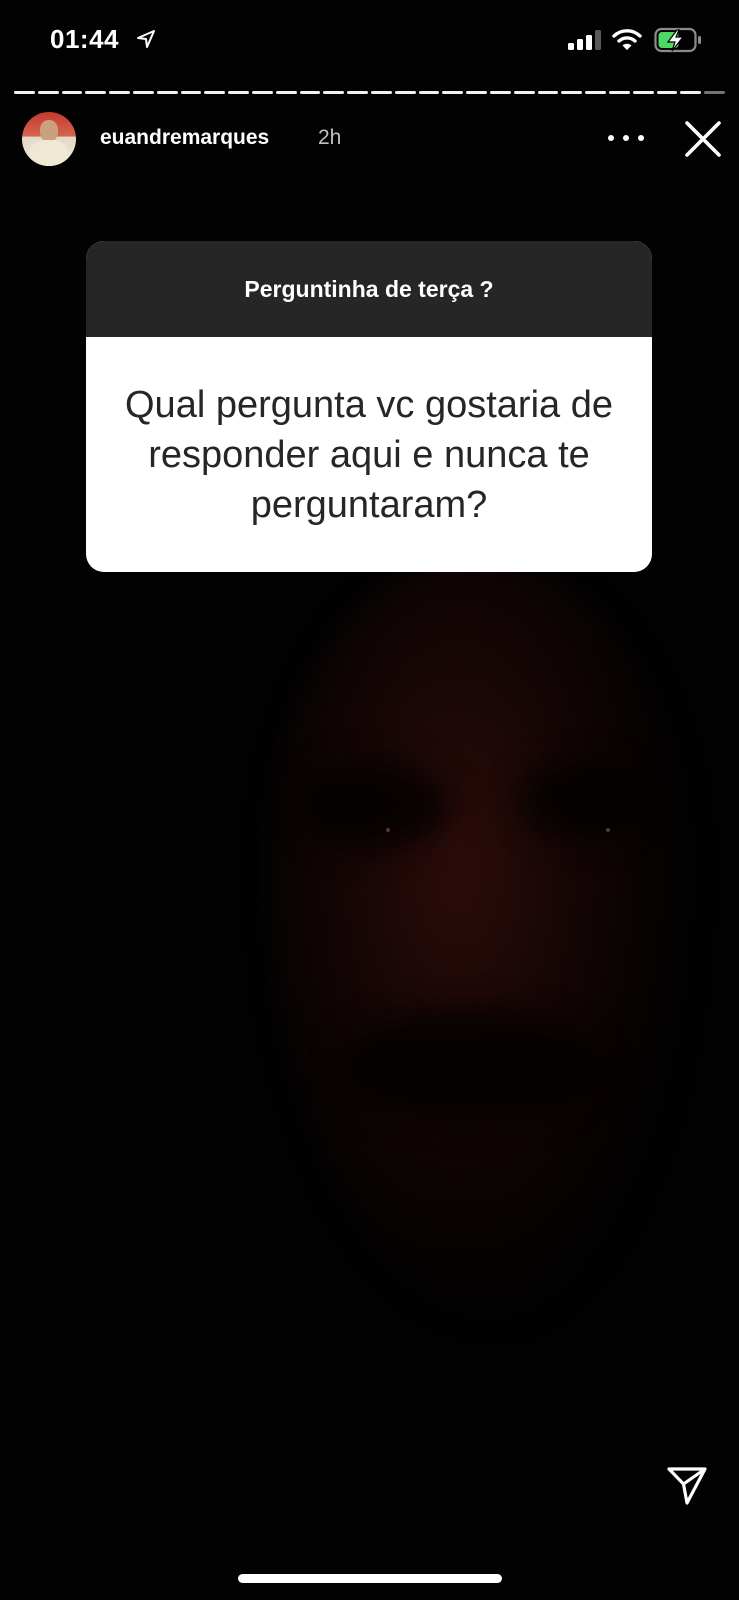 The width and height of the screenshot is (739, 1600). Describe the element at coordinates (611, 138) in the screenshot. I see `more-dots-icon` at that location.